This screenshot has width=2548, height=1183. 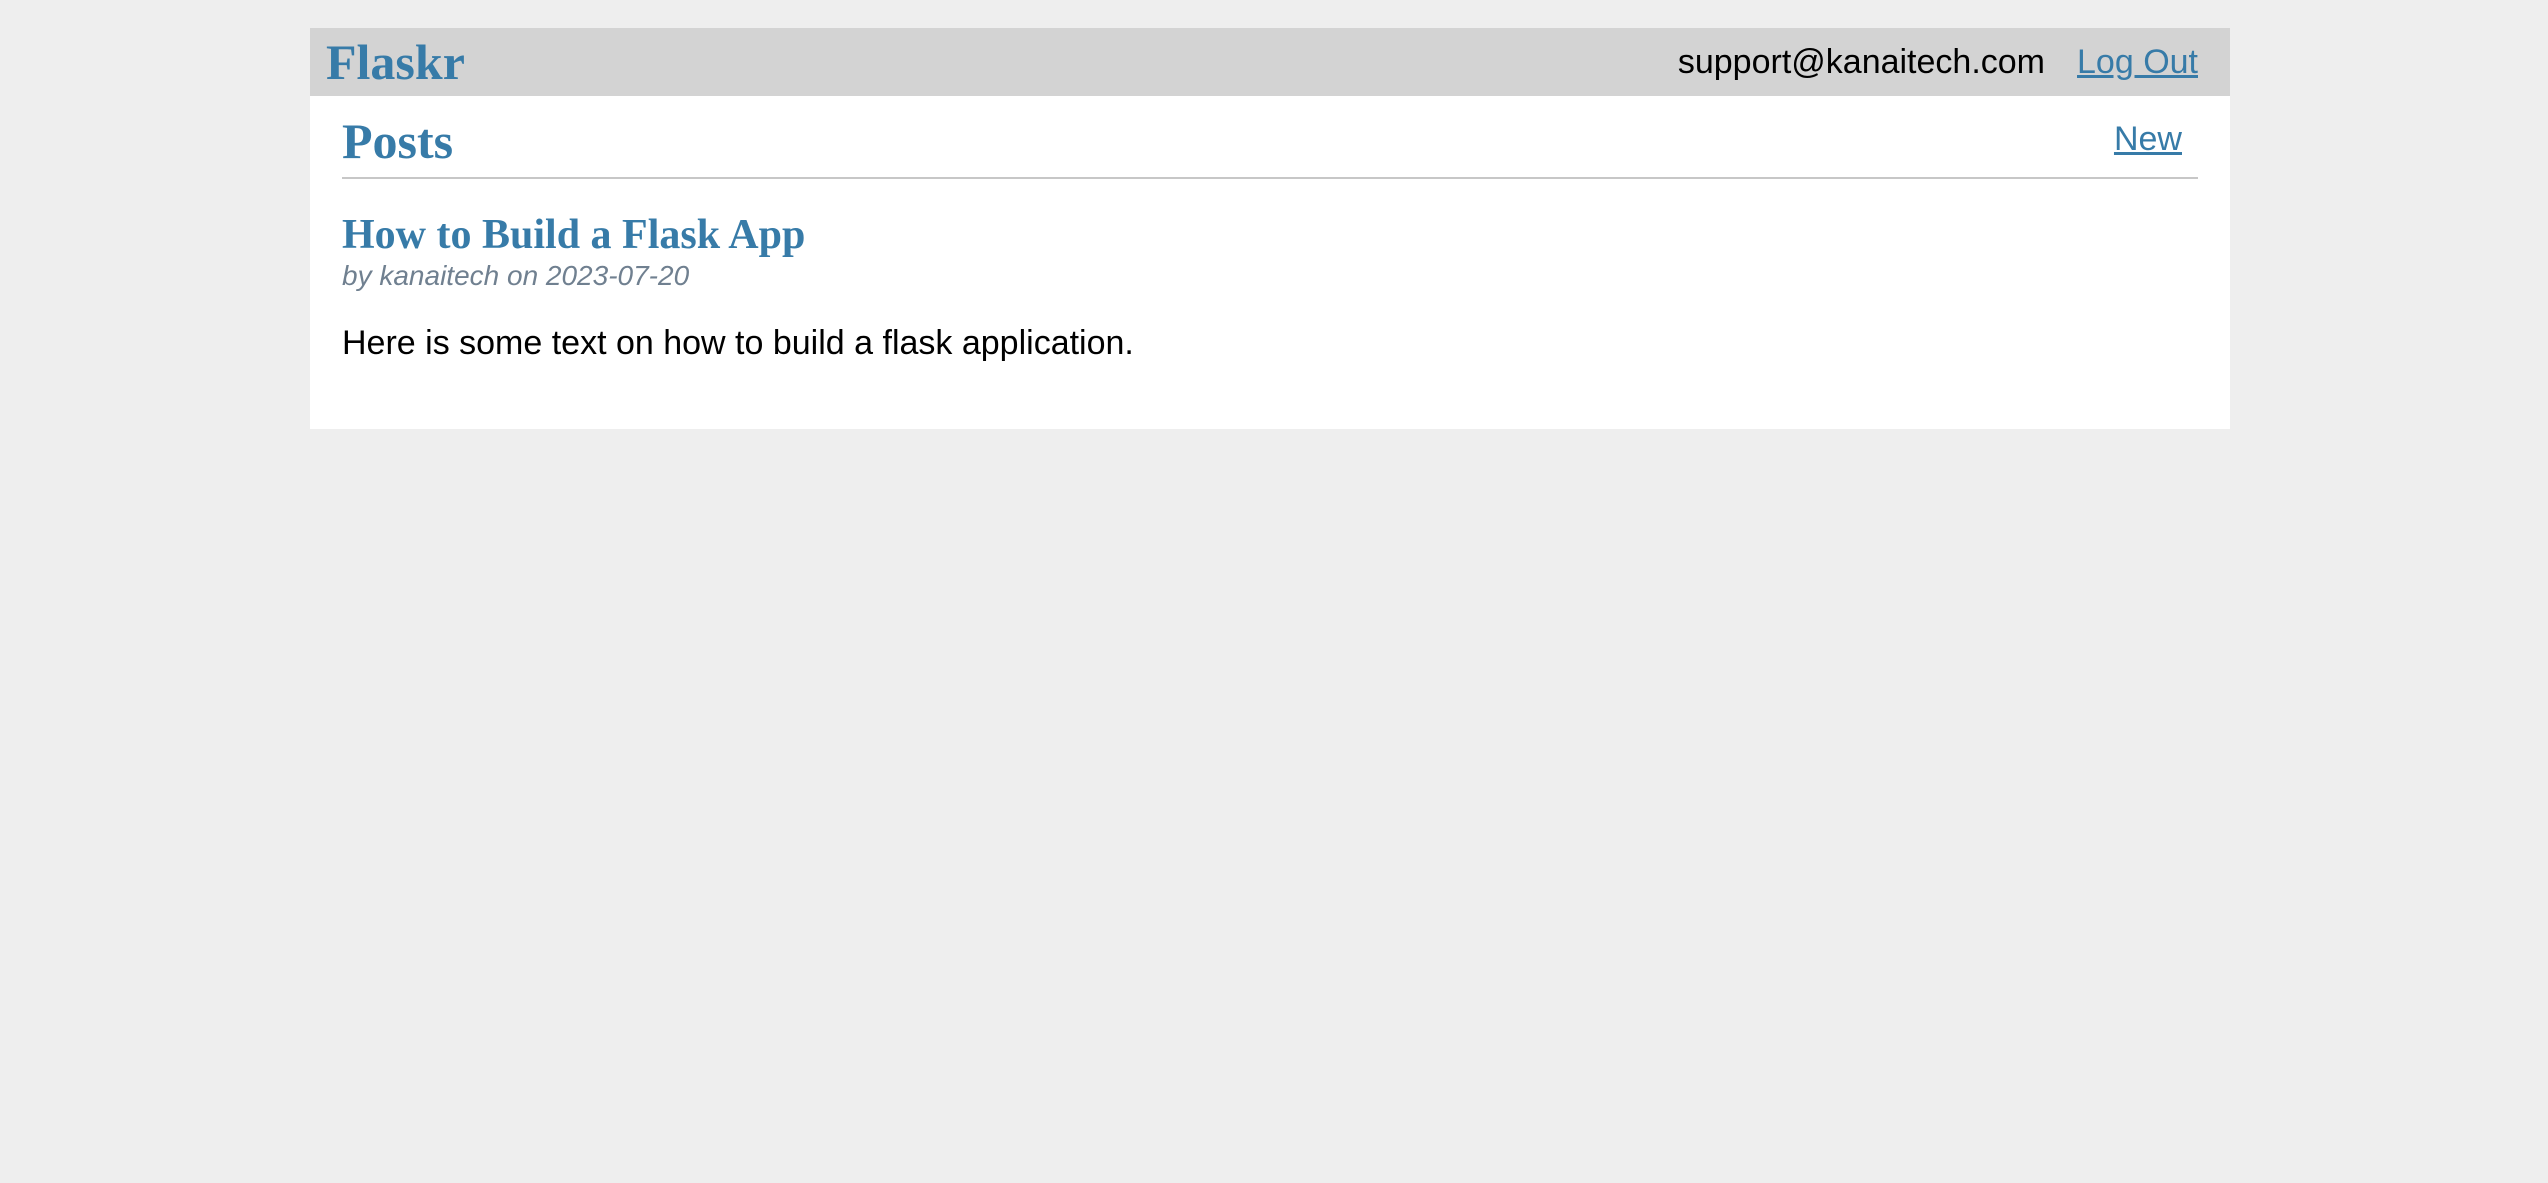 What do you see at coordinates (2137, 62) in the screenshot?
I see `logout-link: Log Out` at bounding box center [2137, 62].